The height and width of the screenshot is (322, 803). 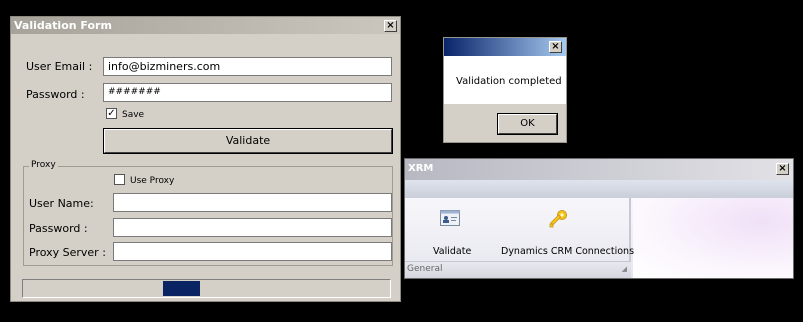 I want to click on xrm-title: XRM, so click(x=421, y=168).